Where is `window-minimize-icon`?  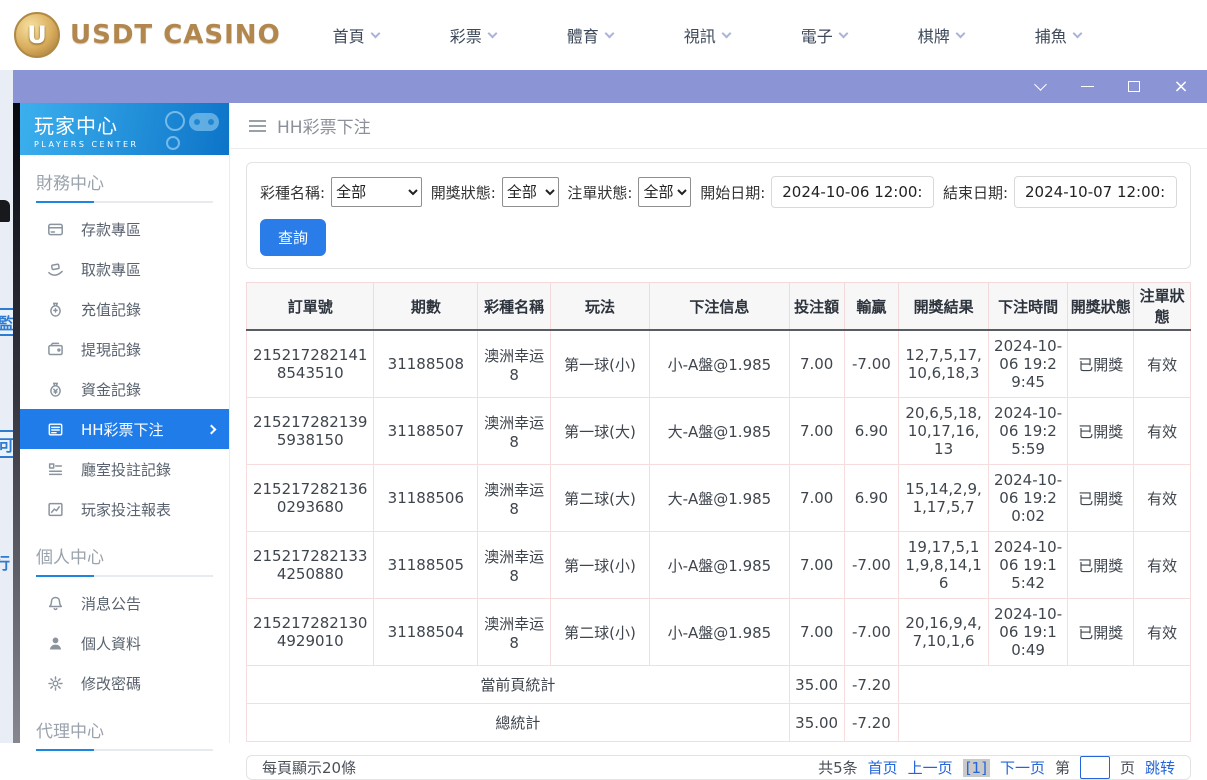 window-minimize-icon is located at coordinates (1087, 87).